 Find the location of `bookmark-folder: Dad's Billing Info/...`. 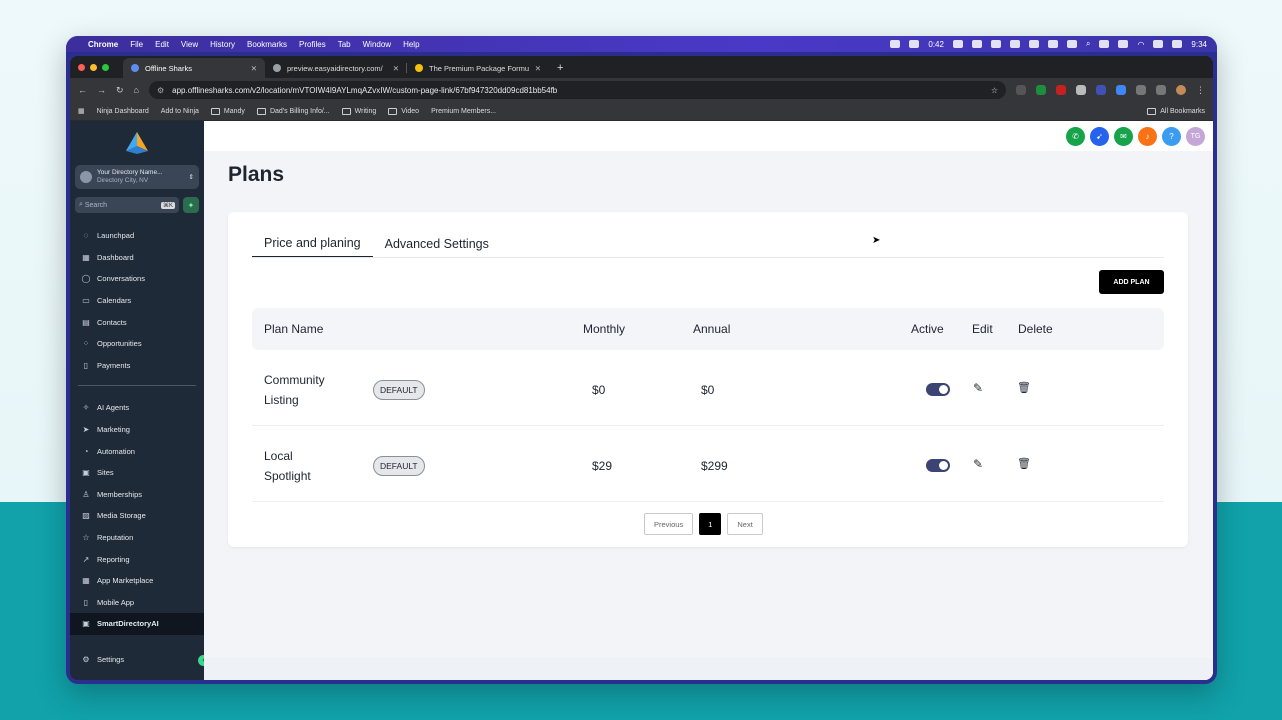

bookmark-folder: Dad's Billing Info/... is located at coordinates (293, 111).